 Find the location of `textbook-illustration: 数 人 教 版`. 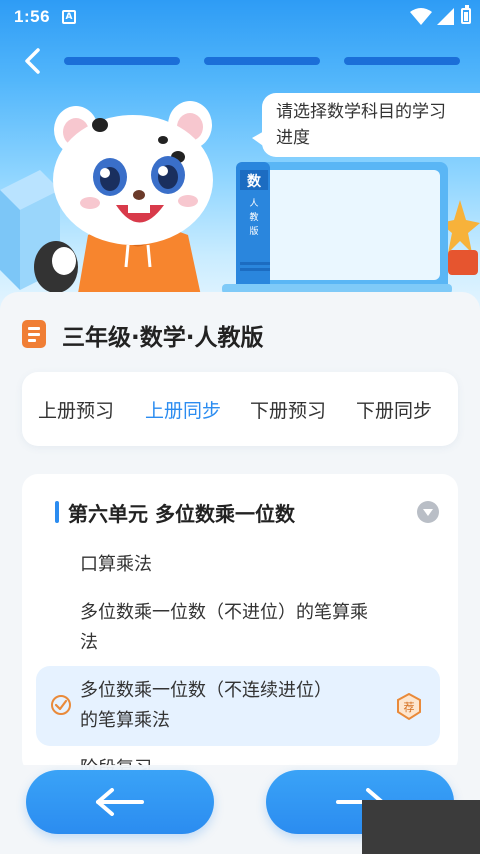

textbook-illustration: 数 人 教 版 is located at coordinates (337, 228).